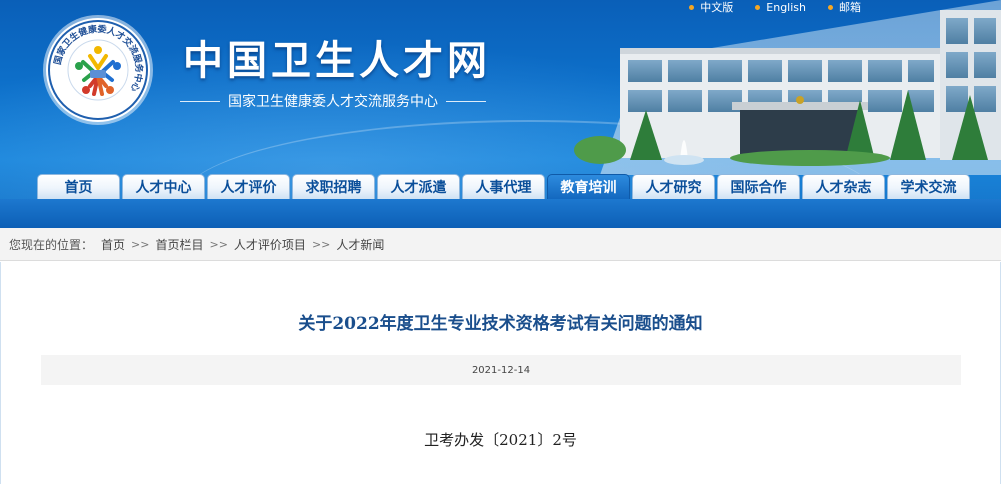 Image resolution: width=1001 pixels, height=485 pixels. What do you see at coordinates (786, 7) in the screenshot?
I see `link-english-label: English` at bounding box center [786, 7].